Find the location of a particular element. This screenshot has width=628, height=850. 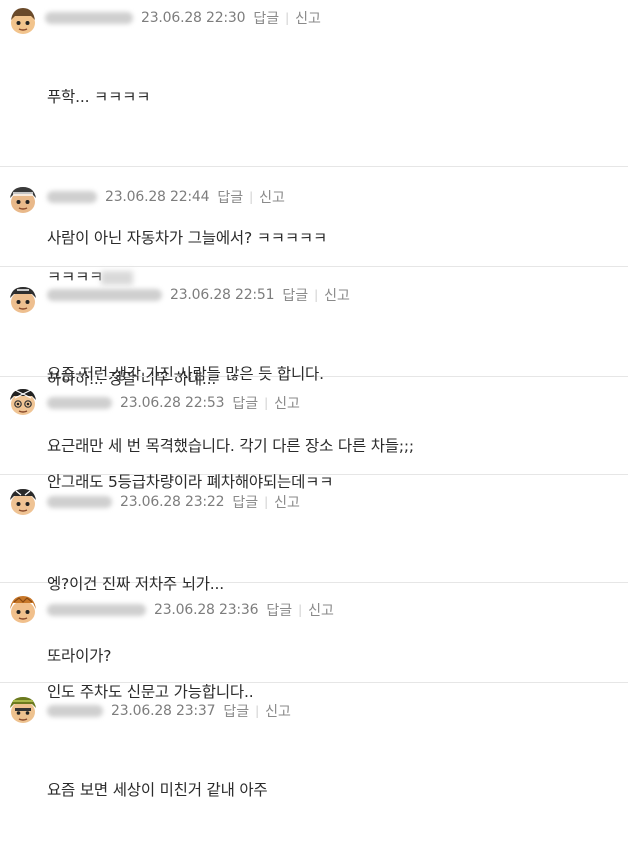

comment-meta: 23.06.28 22:30 답글 | 신고 is located at coordinates (183, 18).